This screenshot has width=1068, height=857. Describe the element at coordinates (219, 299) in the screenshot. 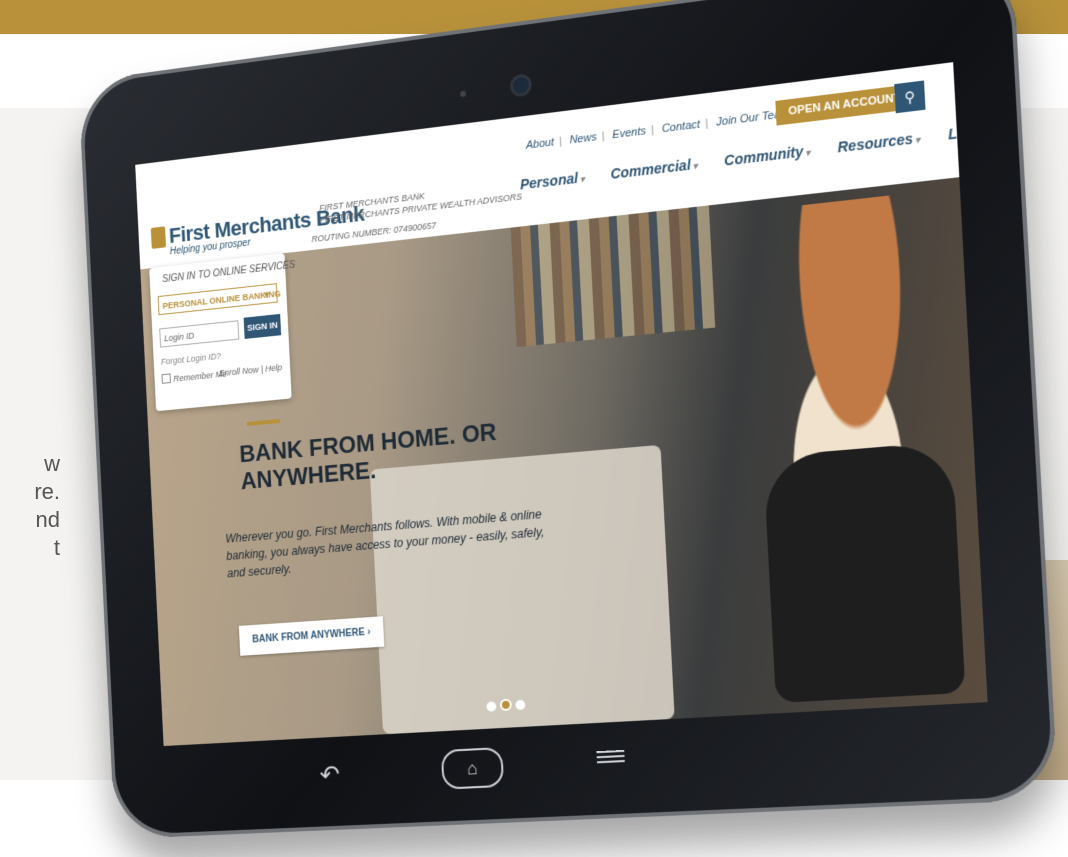

I see `service-select: PERSONAL ONLINE BANKING ▼` at that location.